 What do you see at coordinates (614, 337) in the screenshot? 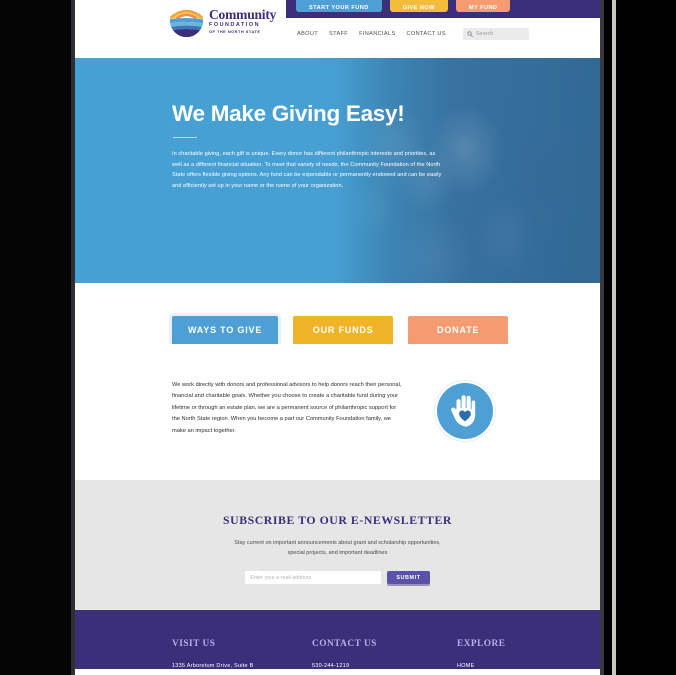
I see `device-frame-right-highlight` at bounding box center [614, 337].